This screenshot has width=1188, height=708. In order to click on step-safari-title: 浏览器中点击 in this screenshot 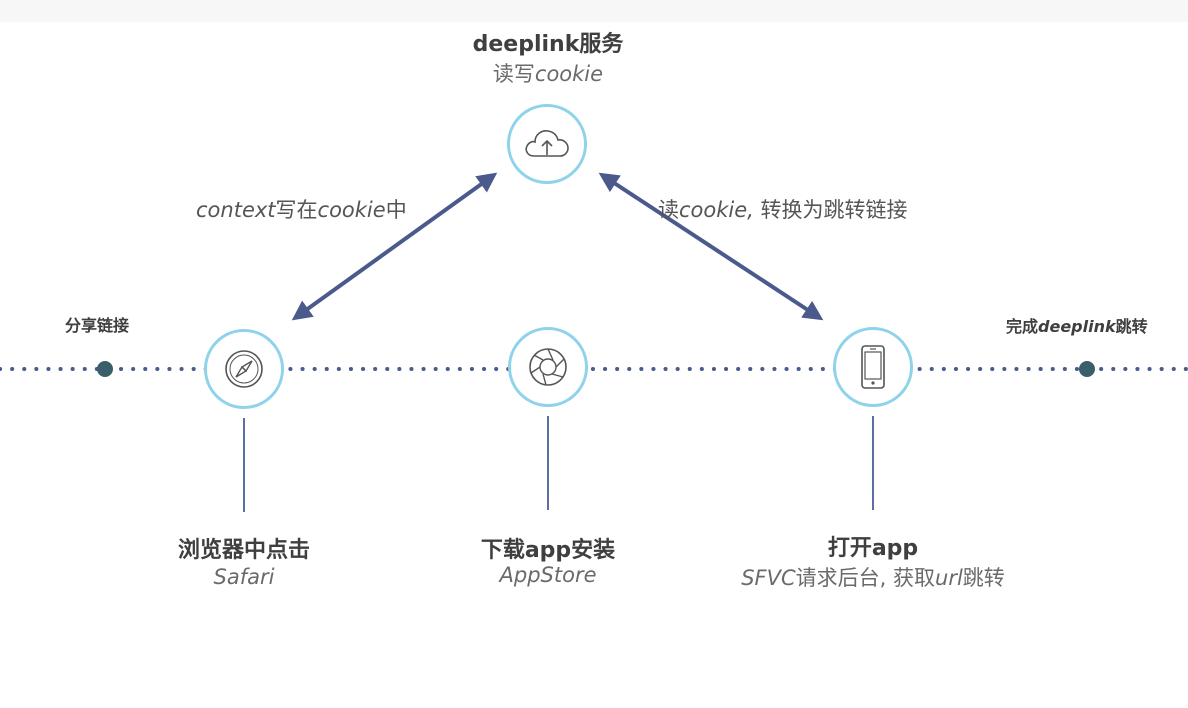, I will do `click(243, 550)`.